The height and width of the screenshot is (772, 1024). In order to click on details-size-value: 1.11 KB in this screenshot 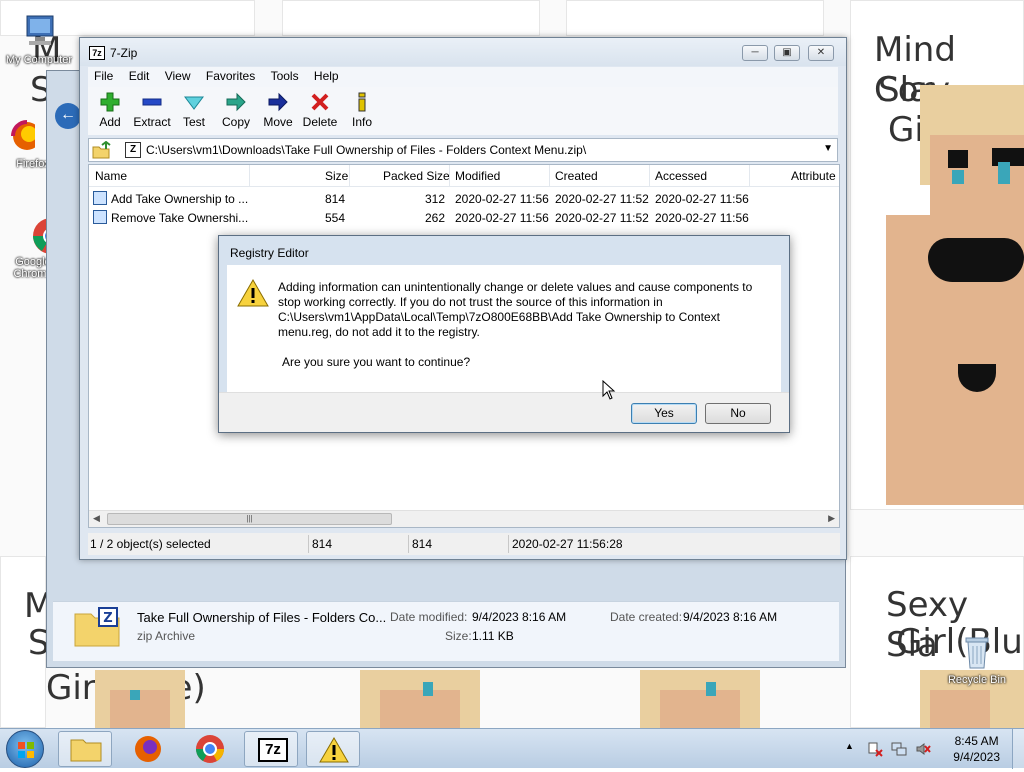, I will do `click(493, 636)`.